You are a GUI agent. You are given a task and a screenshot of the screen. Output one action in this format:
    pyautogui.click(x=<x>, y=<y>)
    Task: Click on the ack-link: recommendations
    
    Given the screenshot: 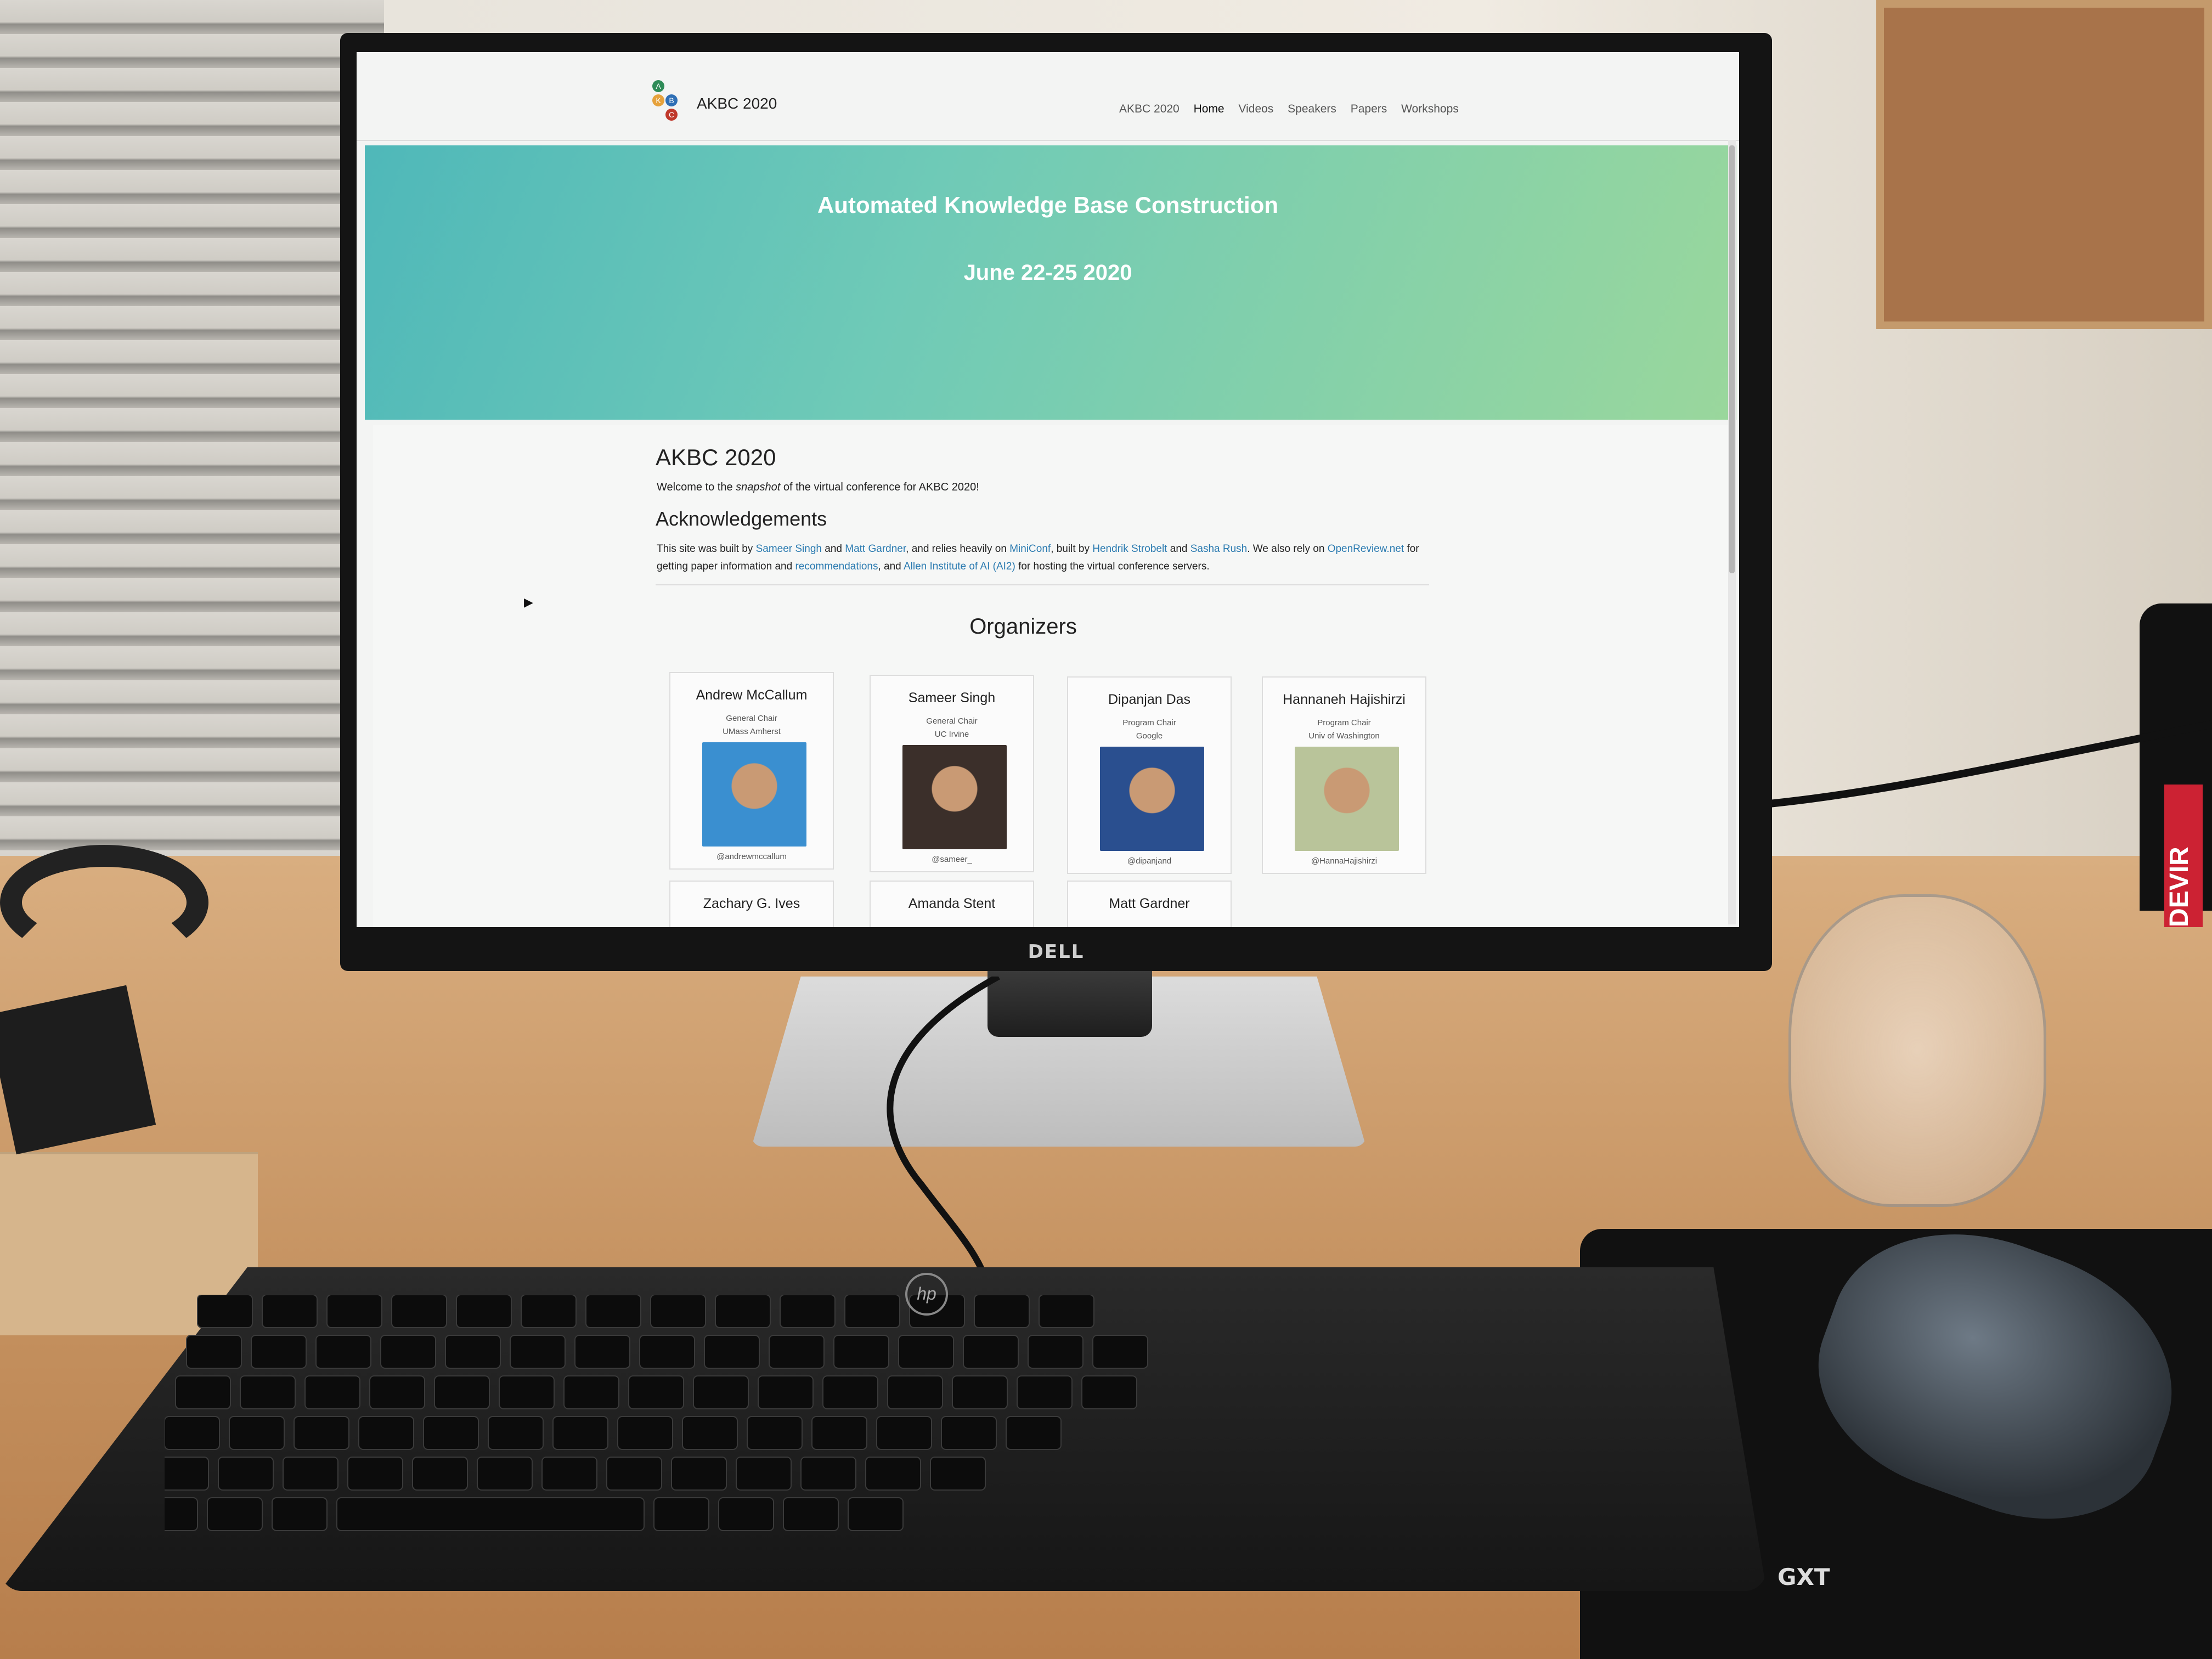 What is the action you would take?
    pyautogui.click(x=837, y=567)
    